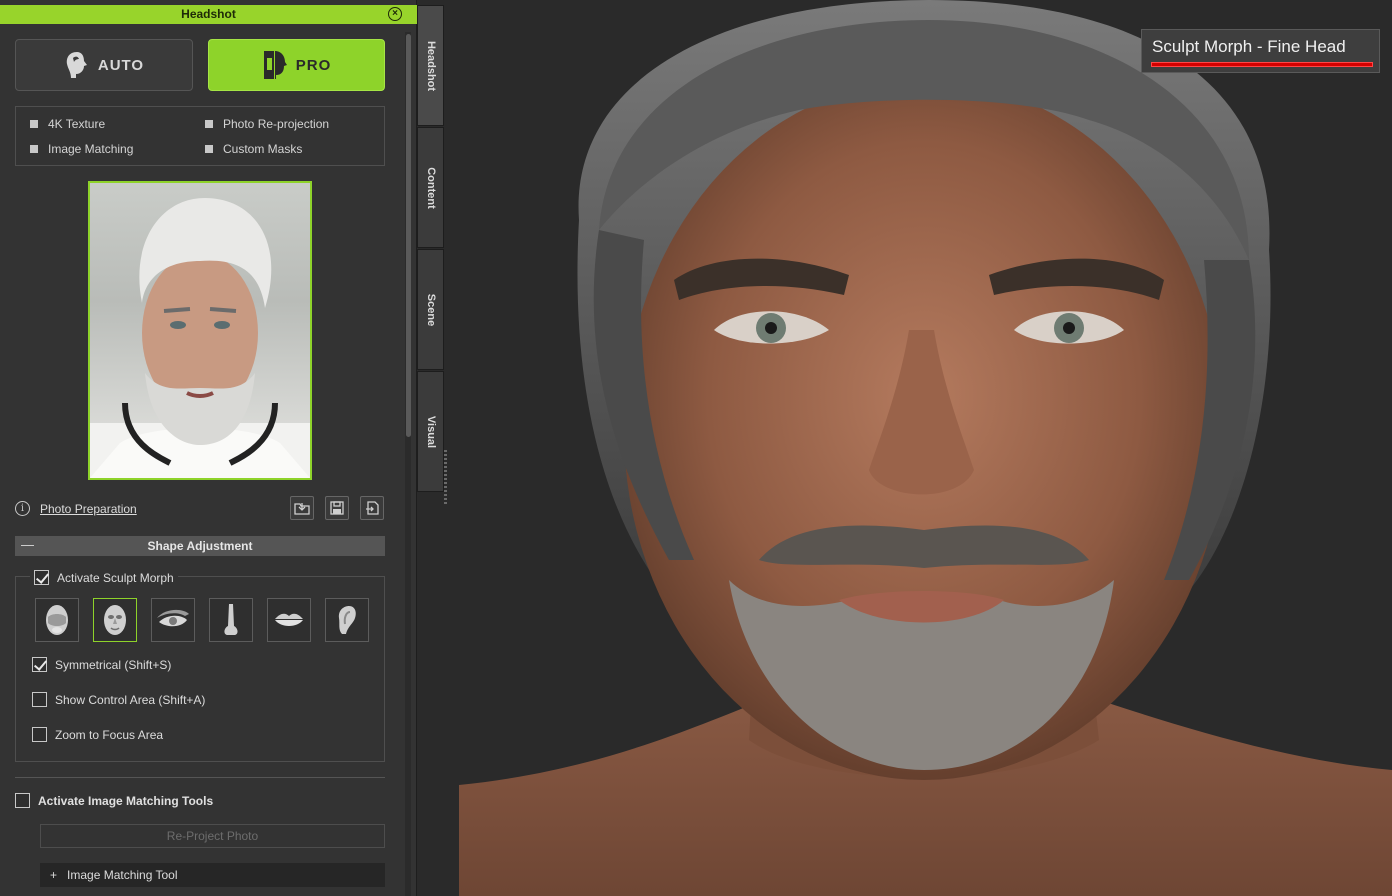  I want to click on activate-sculpt-morph-row: Activate Sculpt Morph, so click(104, 577).